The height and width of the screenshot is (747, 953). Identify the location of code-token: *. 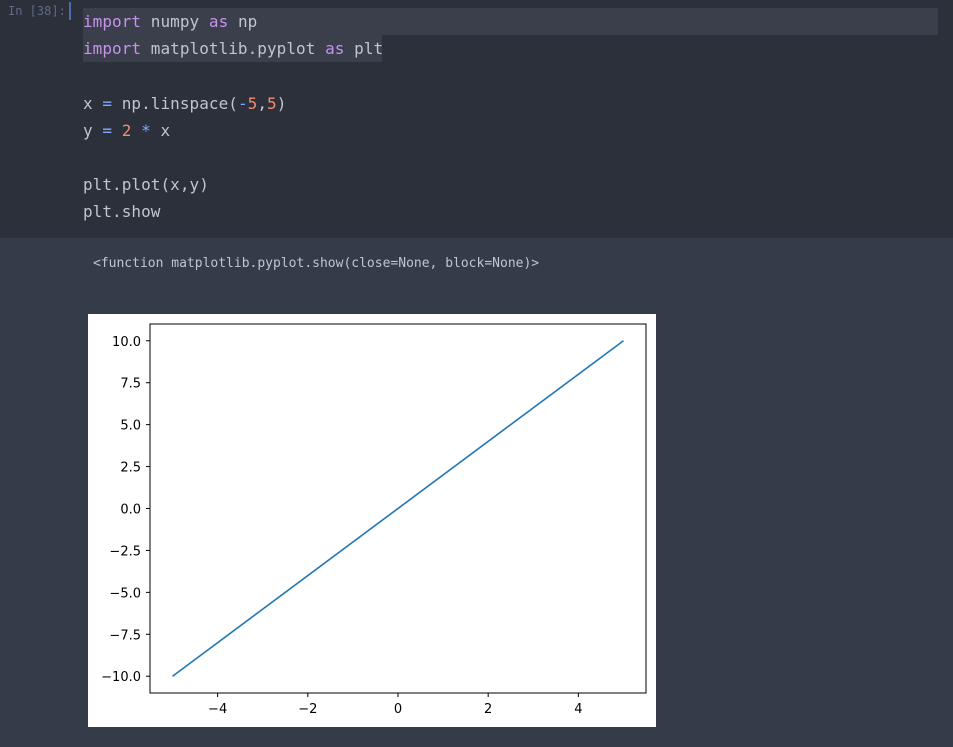
(146, 130).